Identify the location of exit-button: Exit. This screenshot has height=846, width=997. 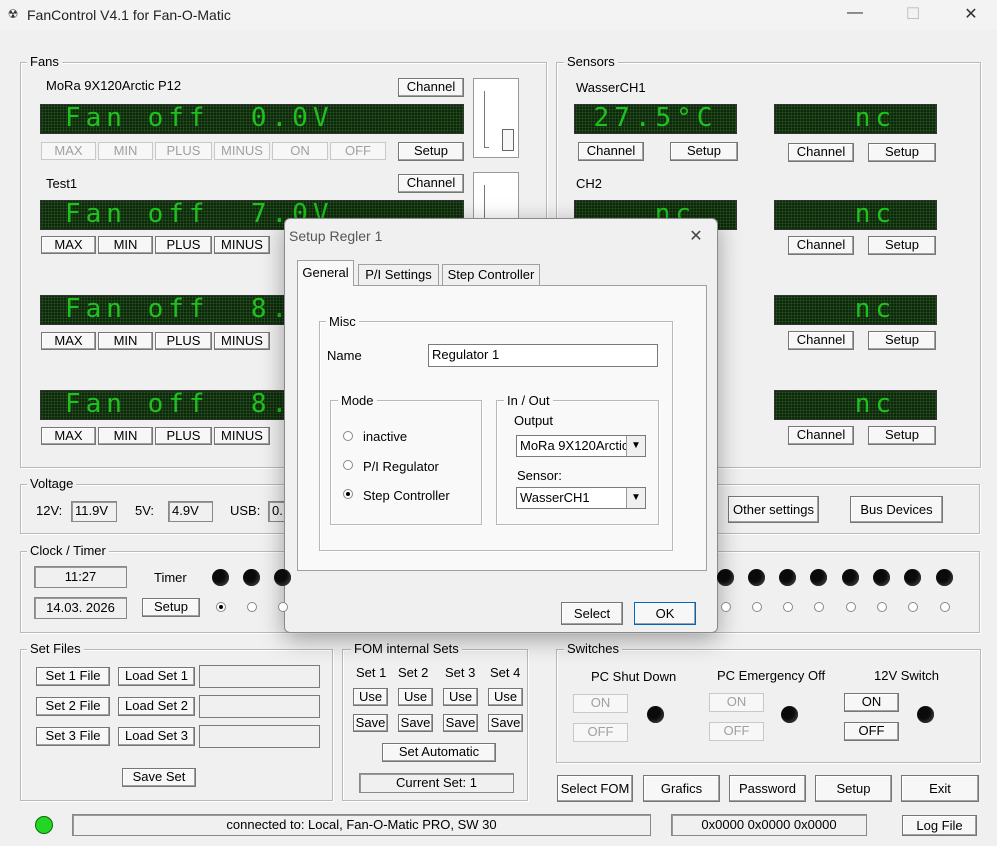
(940, 788).